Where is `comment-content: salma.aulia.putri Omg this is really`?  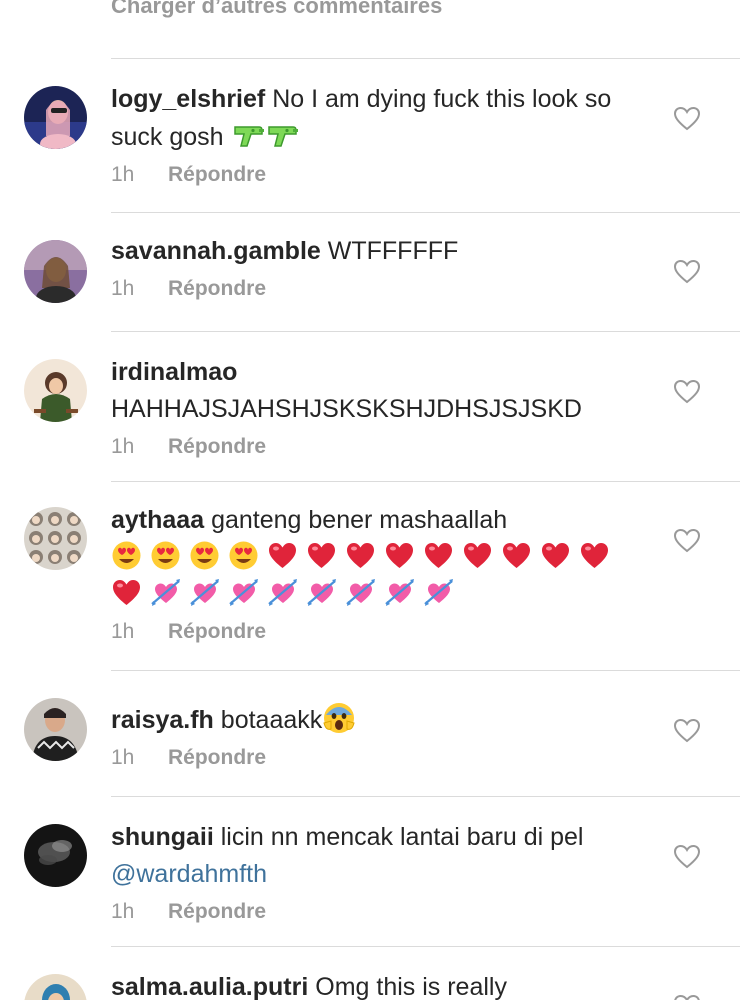 comment-content: salma.aulia.putri Omg this is really is located at coordinates (381, 984).